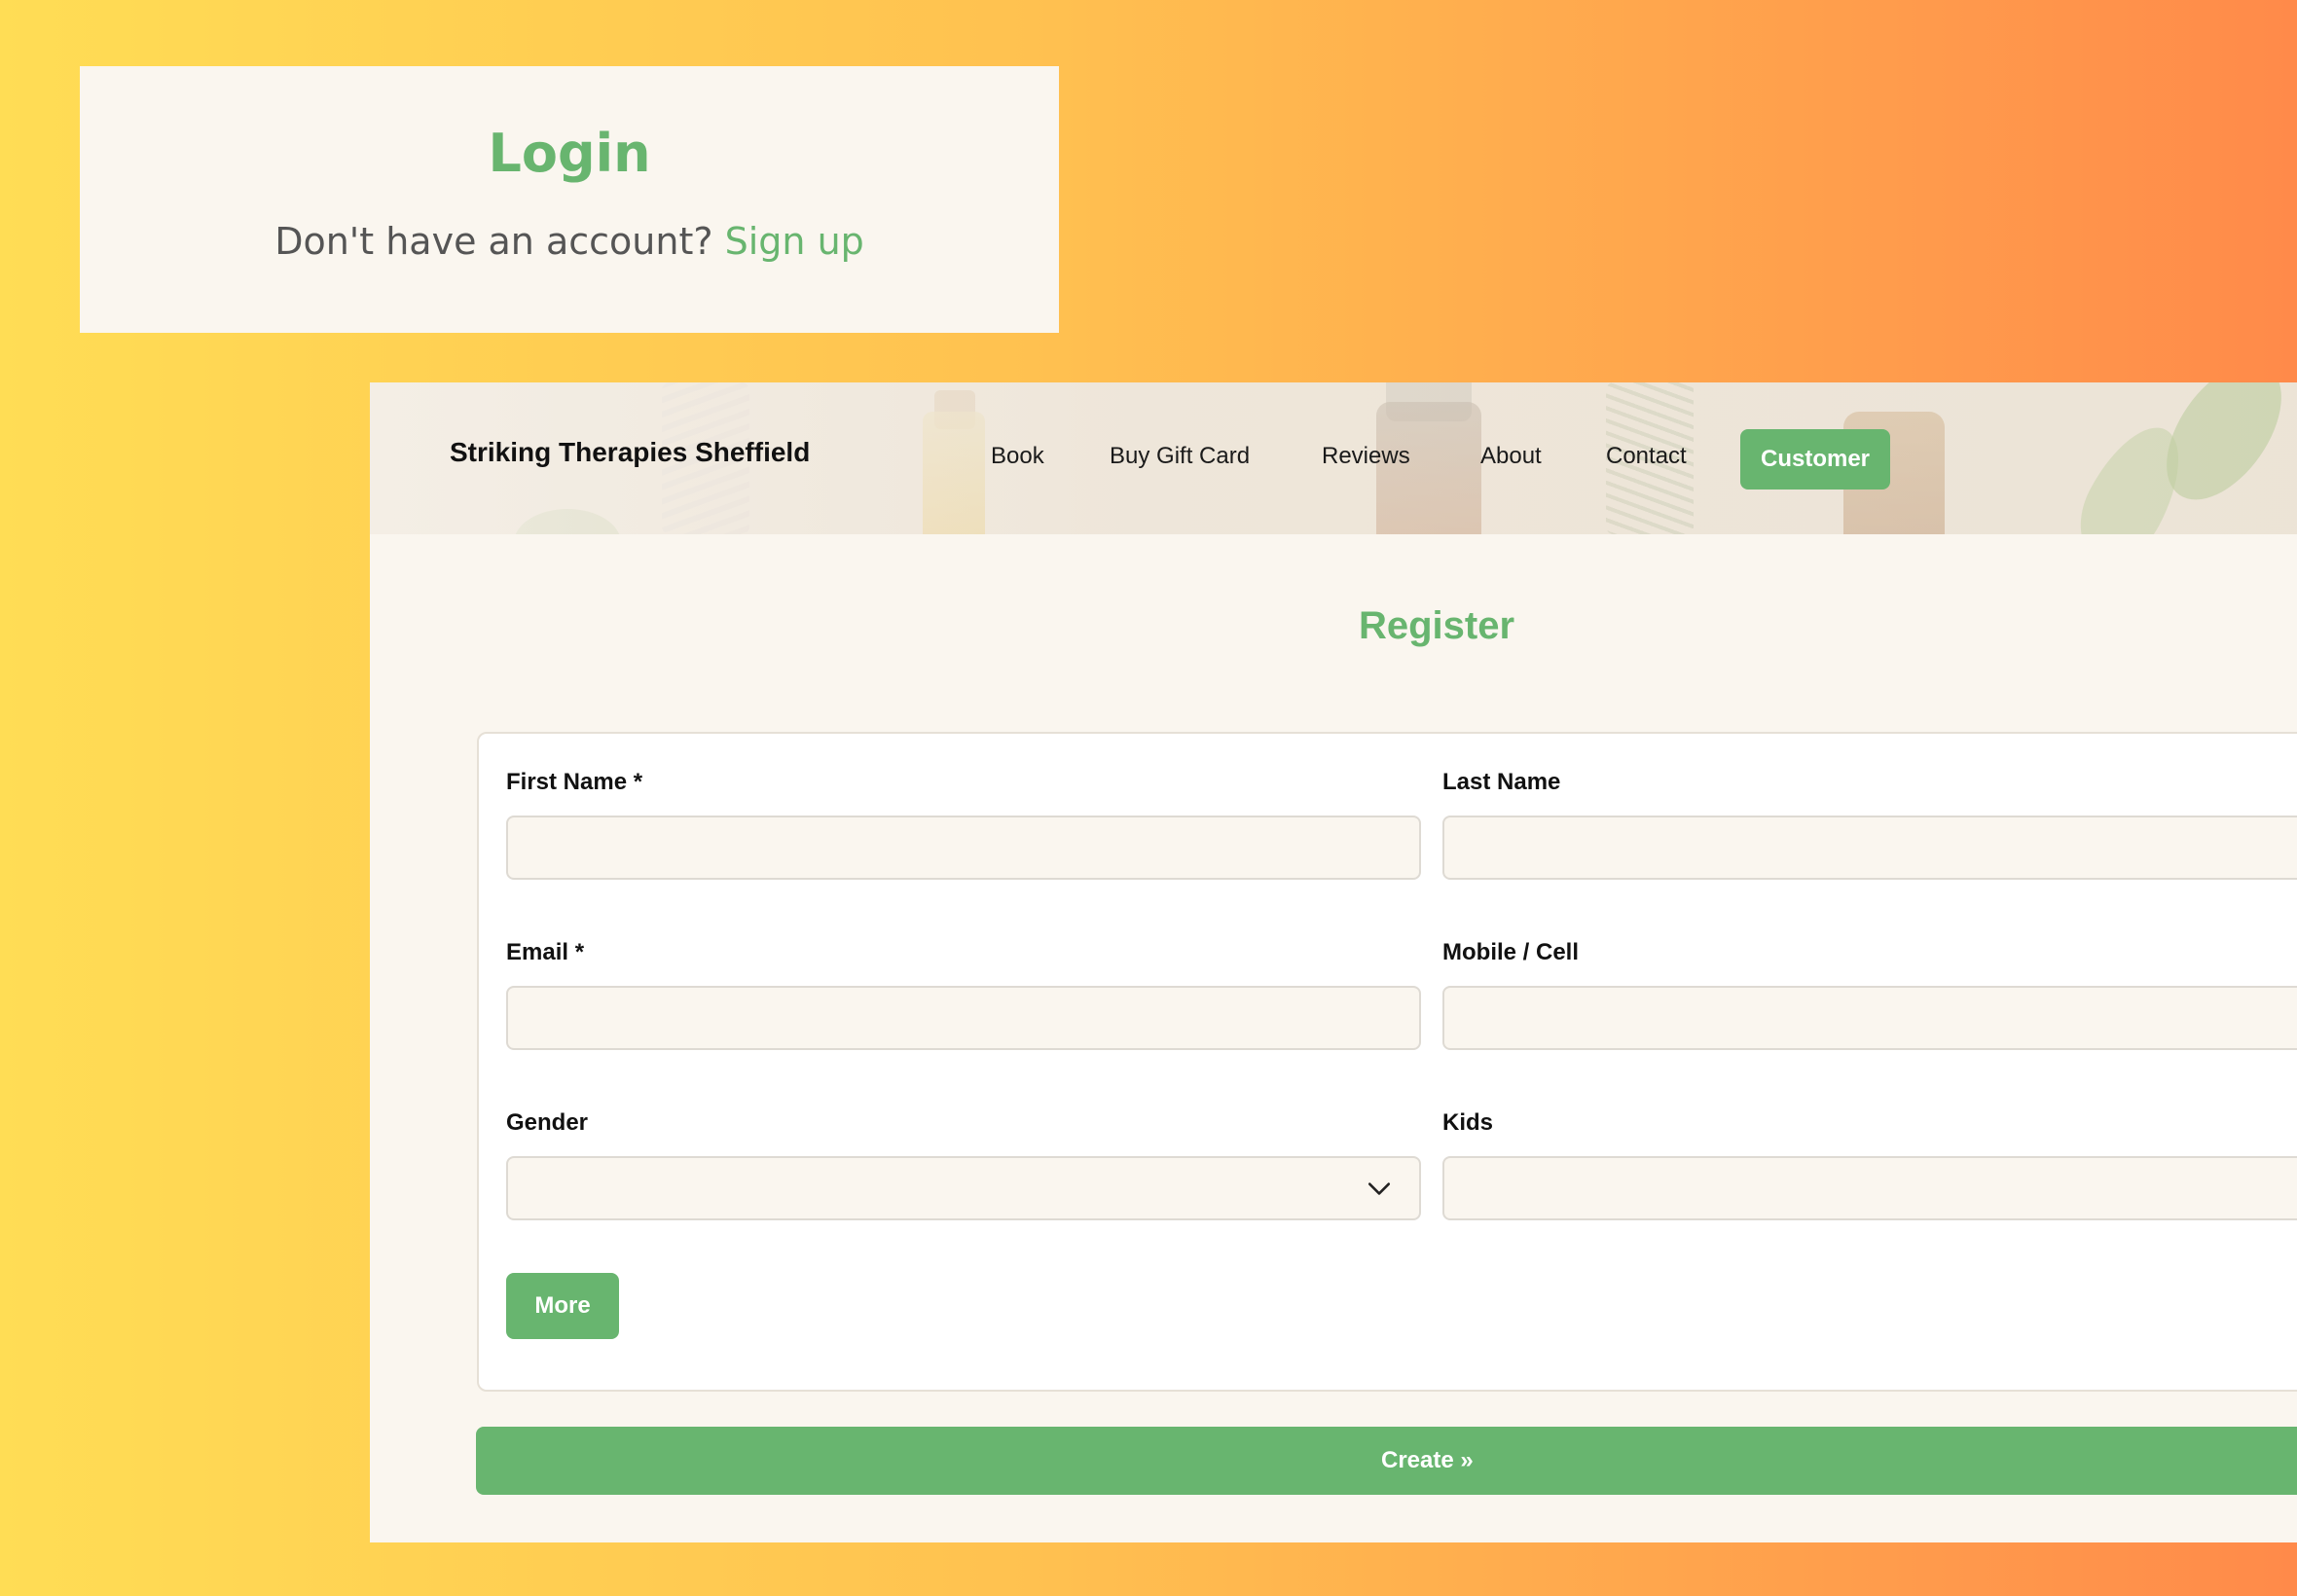 This screenshot has width=2297, height=1596. Describe the element at coordinates (1511, 952) in the screenshot. I see `mobile-label: Mobile / Cell` at that location.